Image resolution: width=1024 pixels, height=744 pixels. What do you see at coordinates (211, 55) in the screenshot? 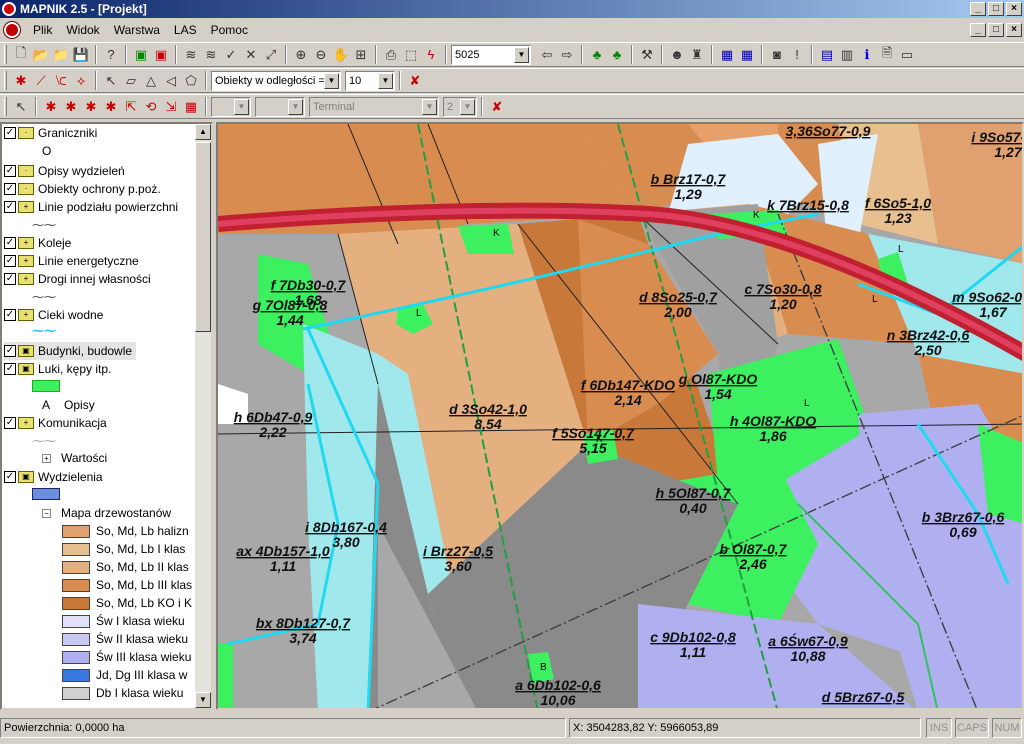
I see `layer-down-icon: ≋` at bounding box center [211, 55].